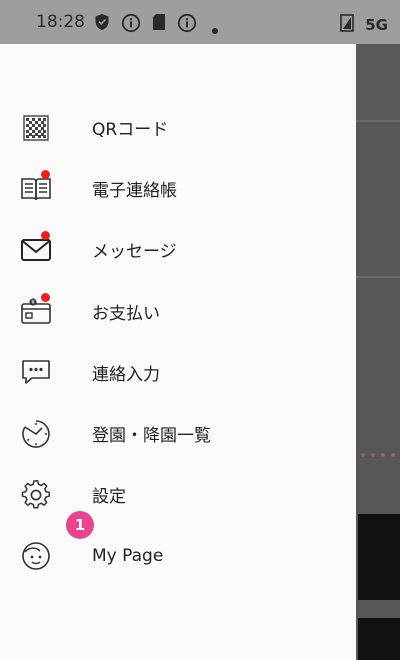 This screenshot has width=400, height=660. Describe the element at coordinates (36, 434) in the screenshot. I see `clock-icon` at that location.